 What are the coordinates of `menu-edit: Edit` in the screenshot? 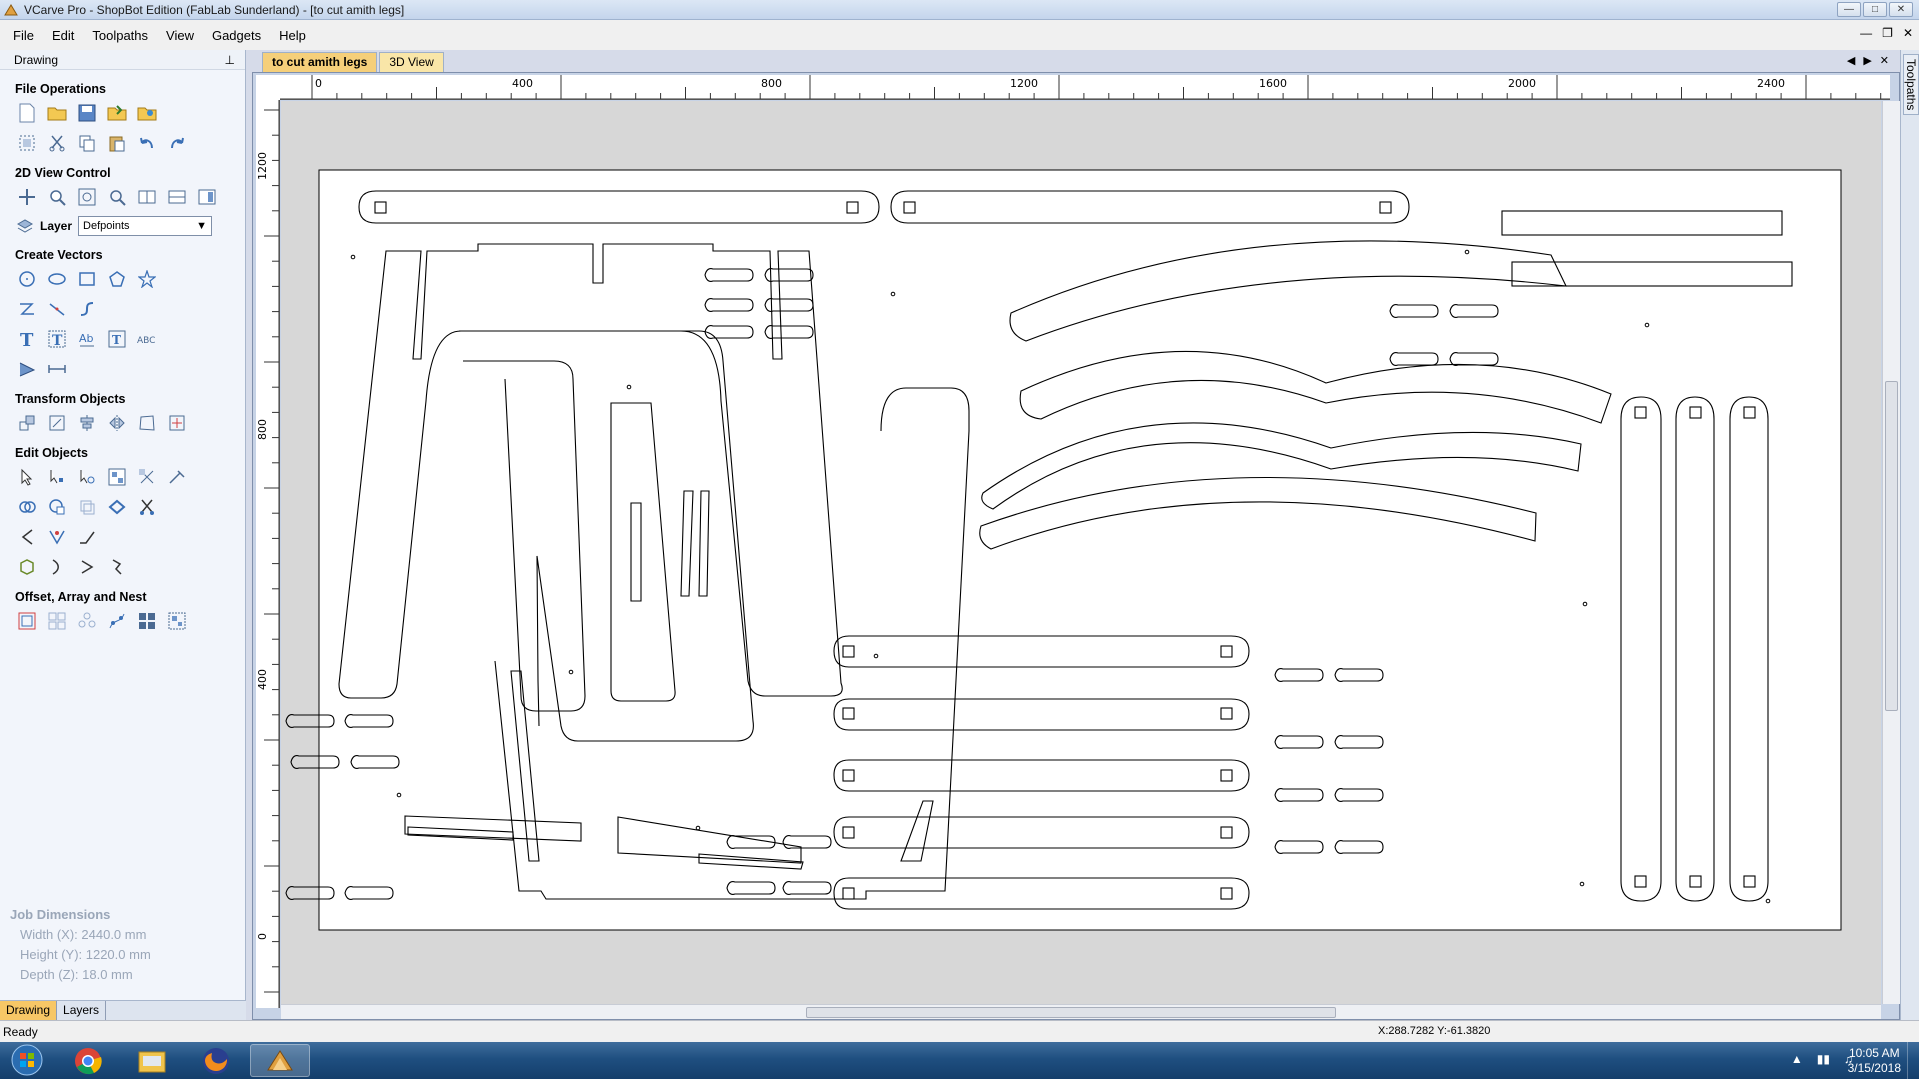 It's located at (63, 35).